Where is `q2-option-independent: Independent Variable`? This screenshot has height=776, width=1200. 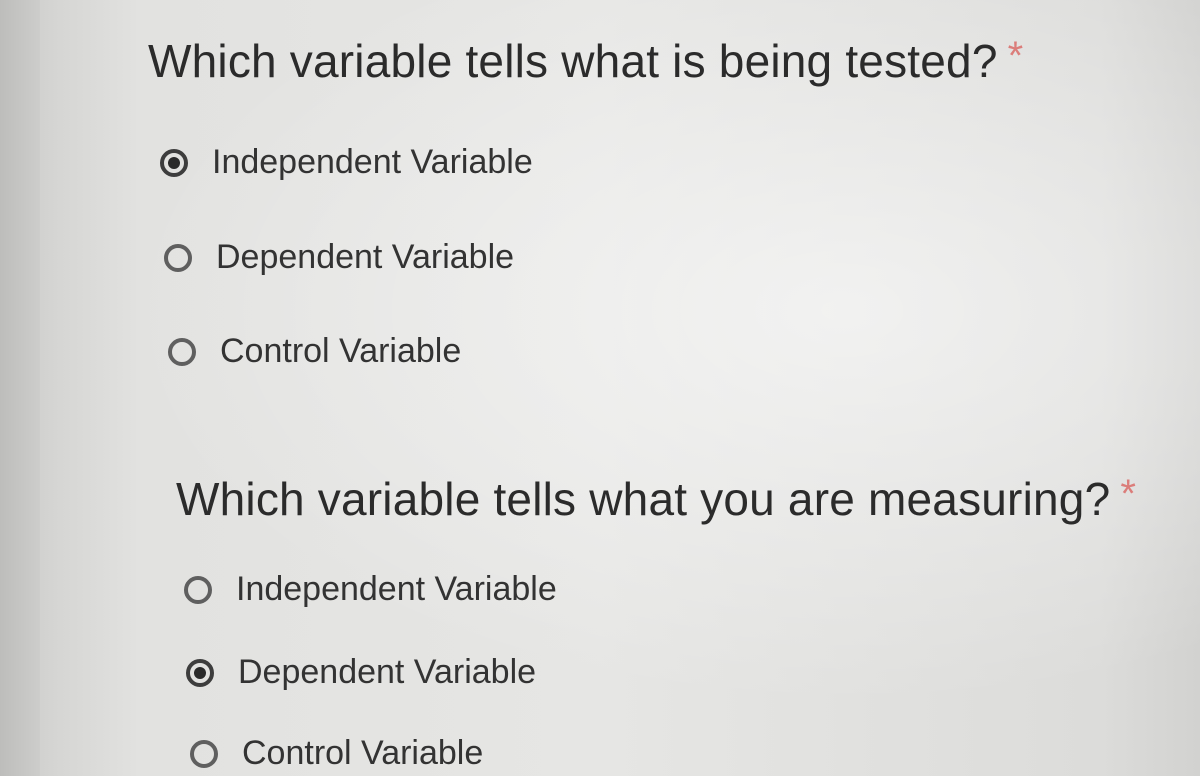 q2-option-independent: Independent Variable is located at coordinates (370, 589).